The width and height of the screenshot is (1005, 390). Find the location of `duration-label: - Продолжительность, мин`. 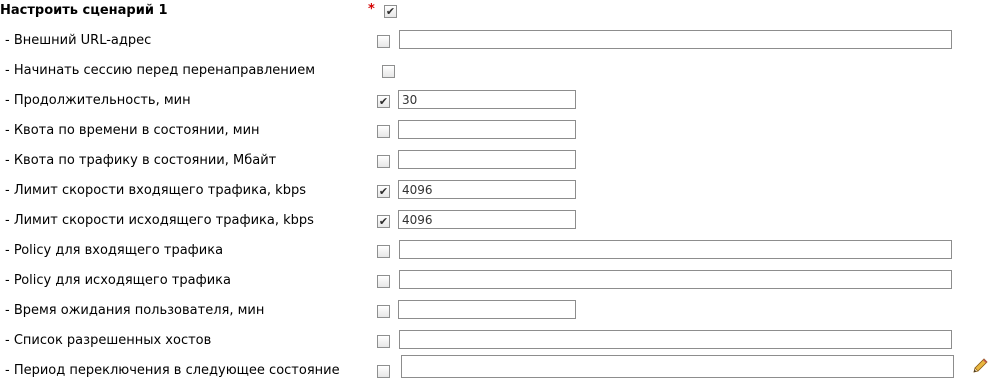

duration-label: - Продолжительность, мин is located at coordinates (98, 100).